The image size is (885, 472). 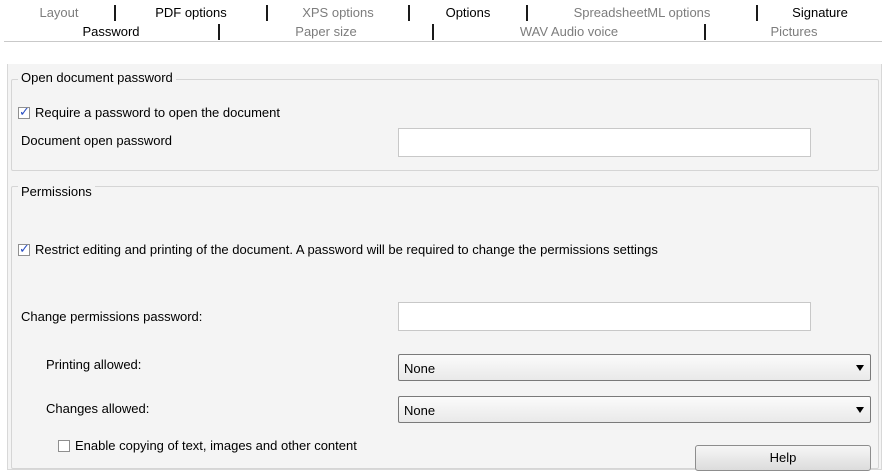 I want to click on changes-allowed-select: None, so click(x=634, y=409).